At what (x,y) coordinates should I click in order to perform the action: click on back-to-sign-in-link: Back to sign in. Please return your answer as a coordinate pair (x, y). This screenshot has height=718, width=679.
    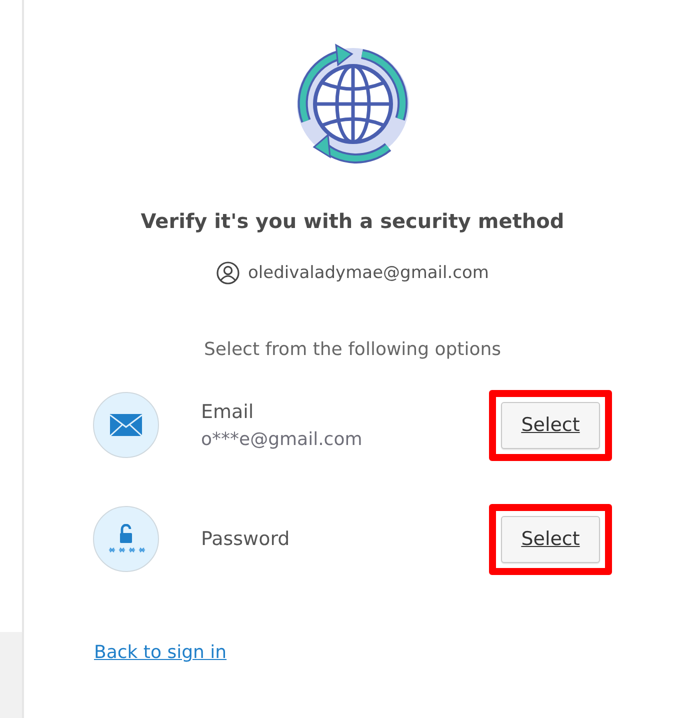
    Looking at the image, I should click on (160, 652).